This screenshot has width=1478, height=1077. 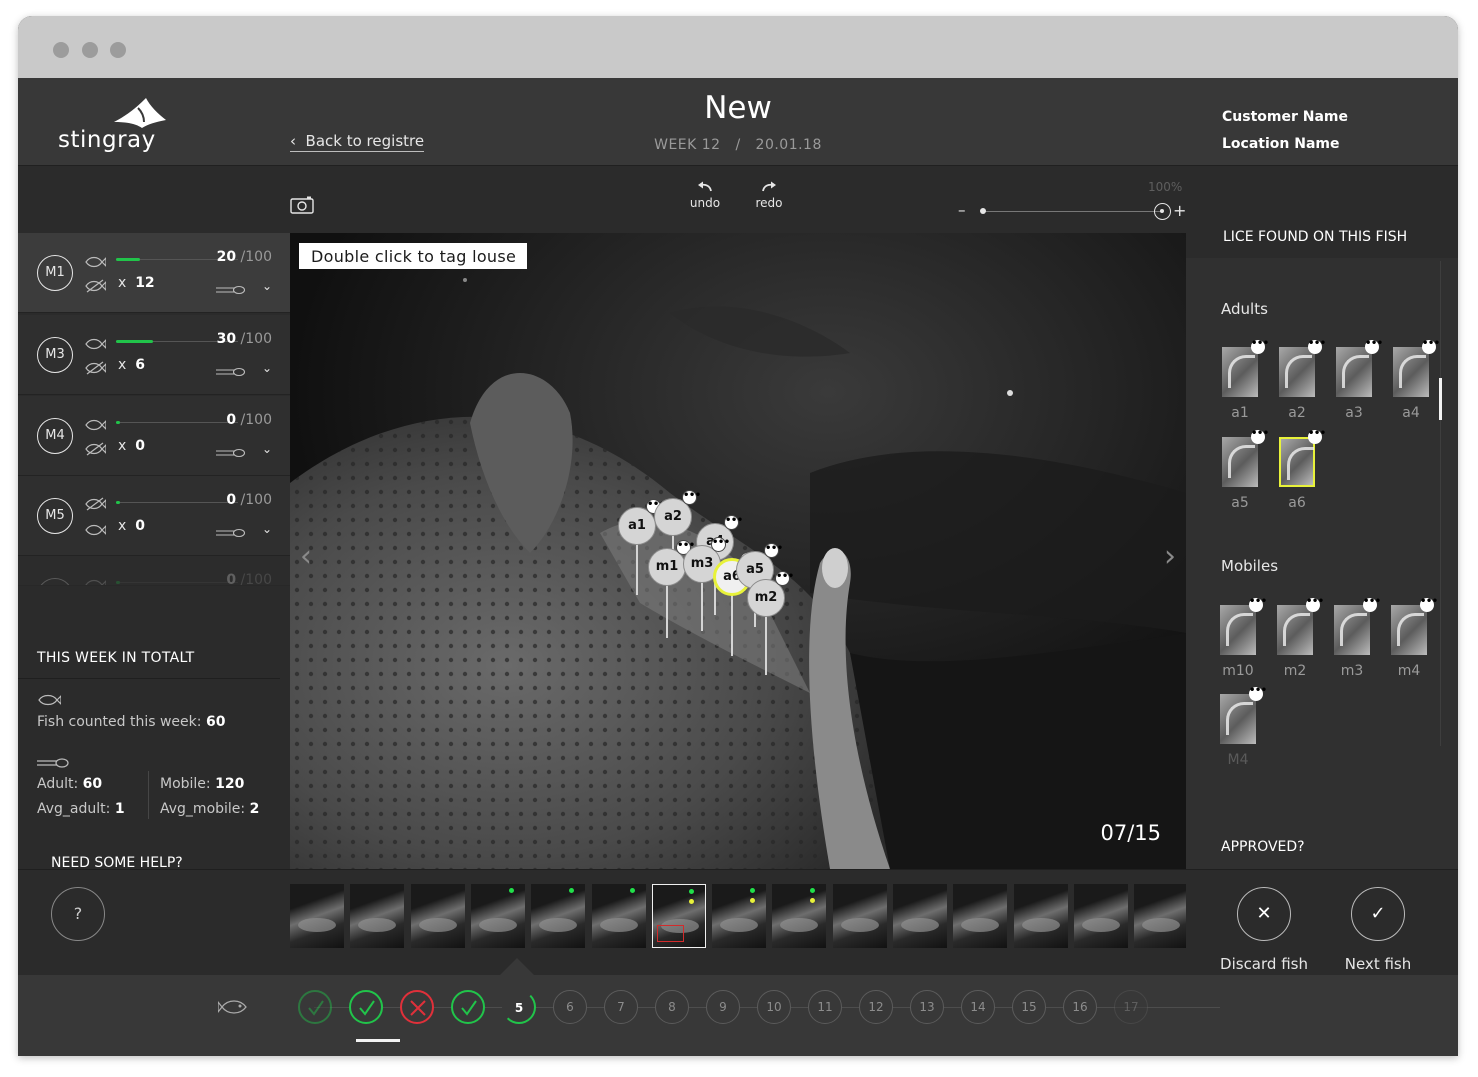 I want to click on fish-step: 4, so click(x=468, y=1007).